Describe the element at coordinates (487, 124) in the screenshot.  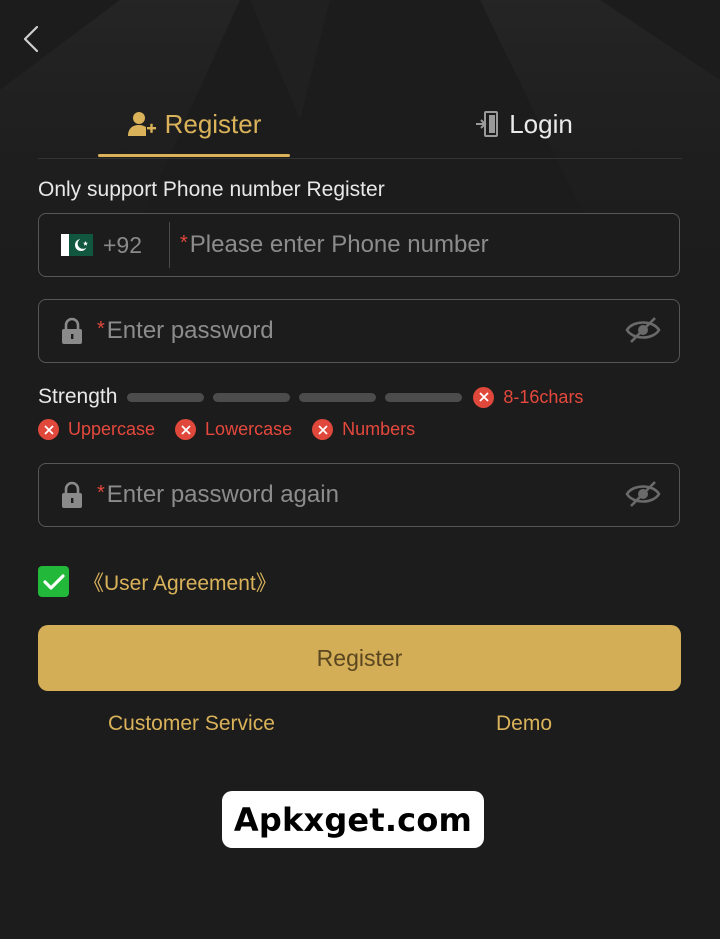
I see `login-icon` at that location.